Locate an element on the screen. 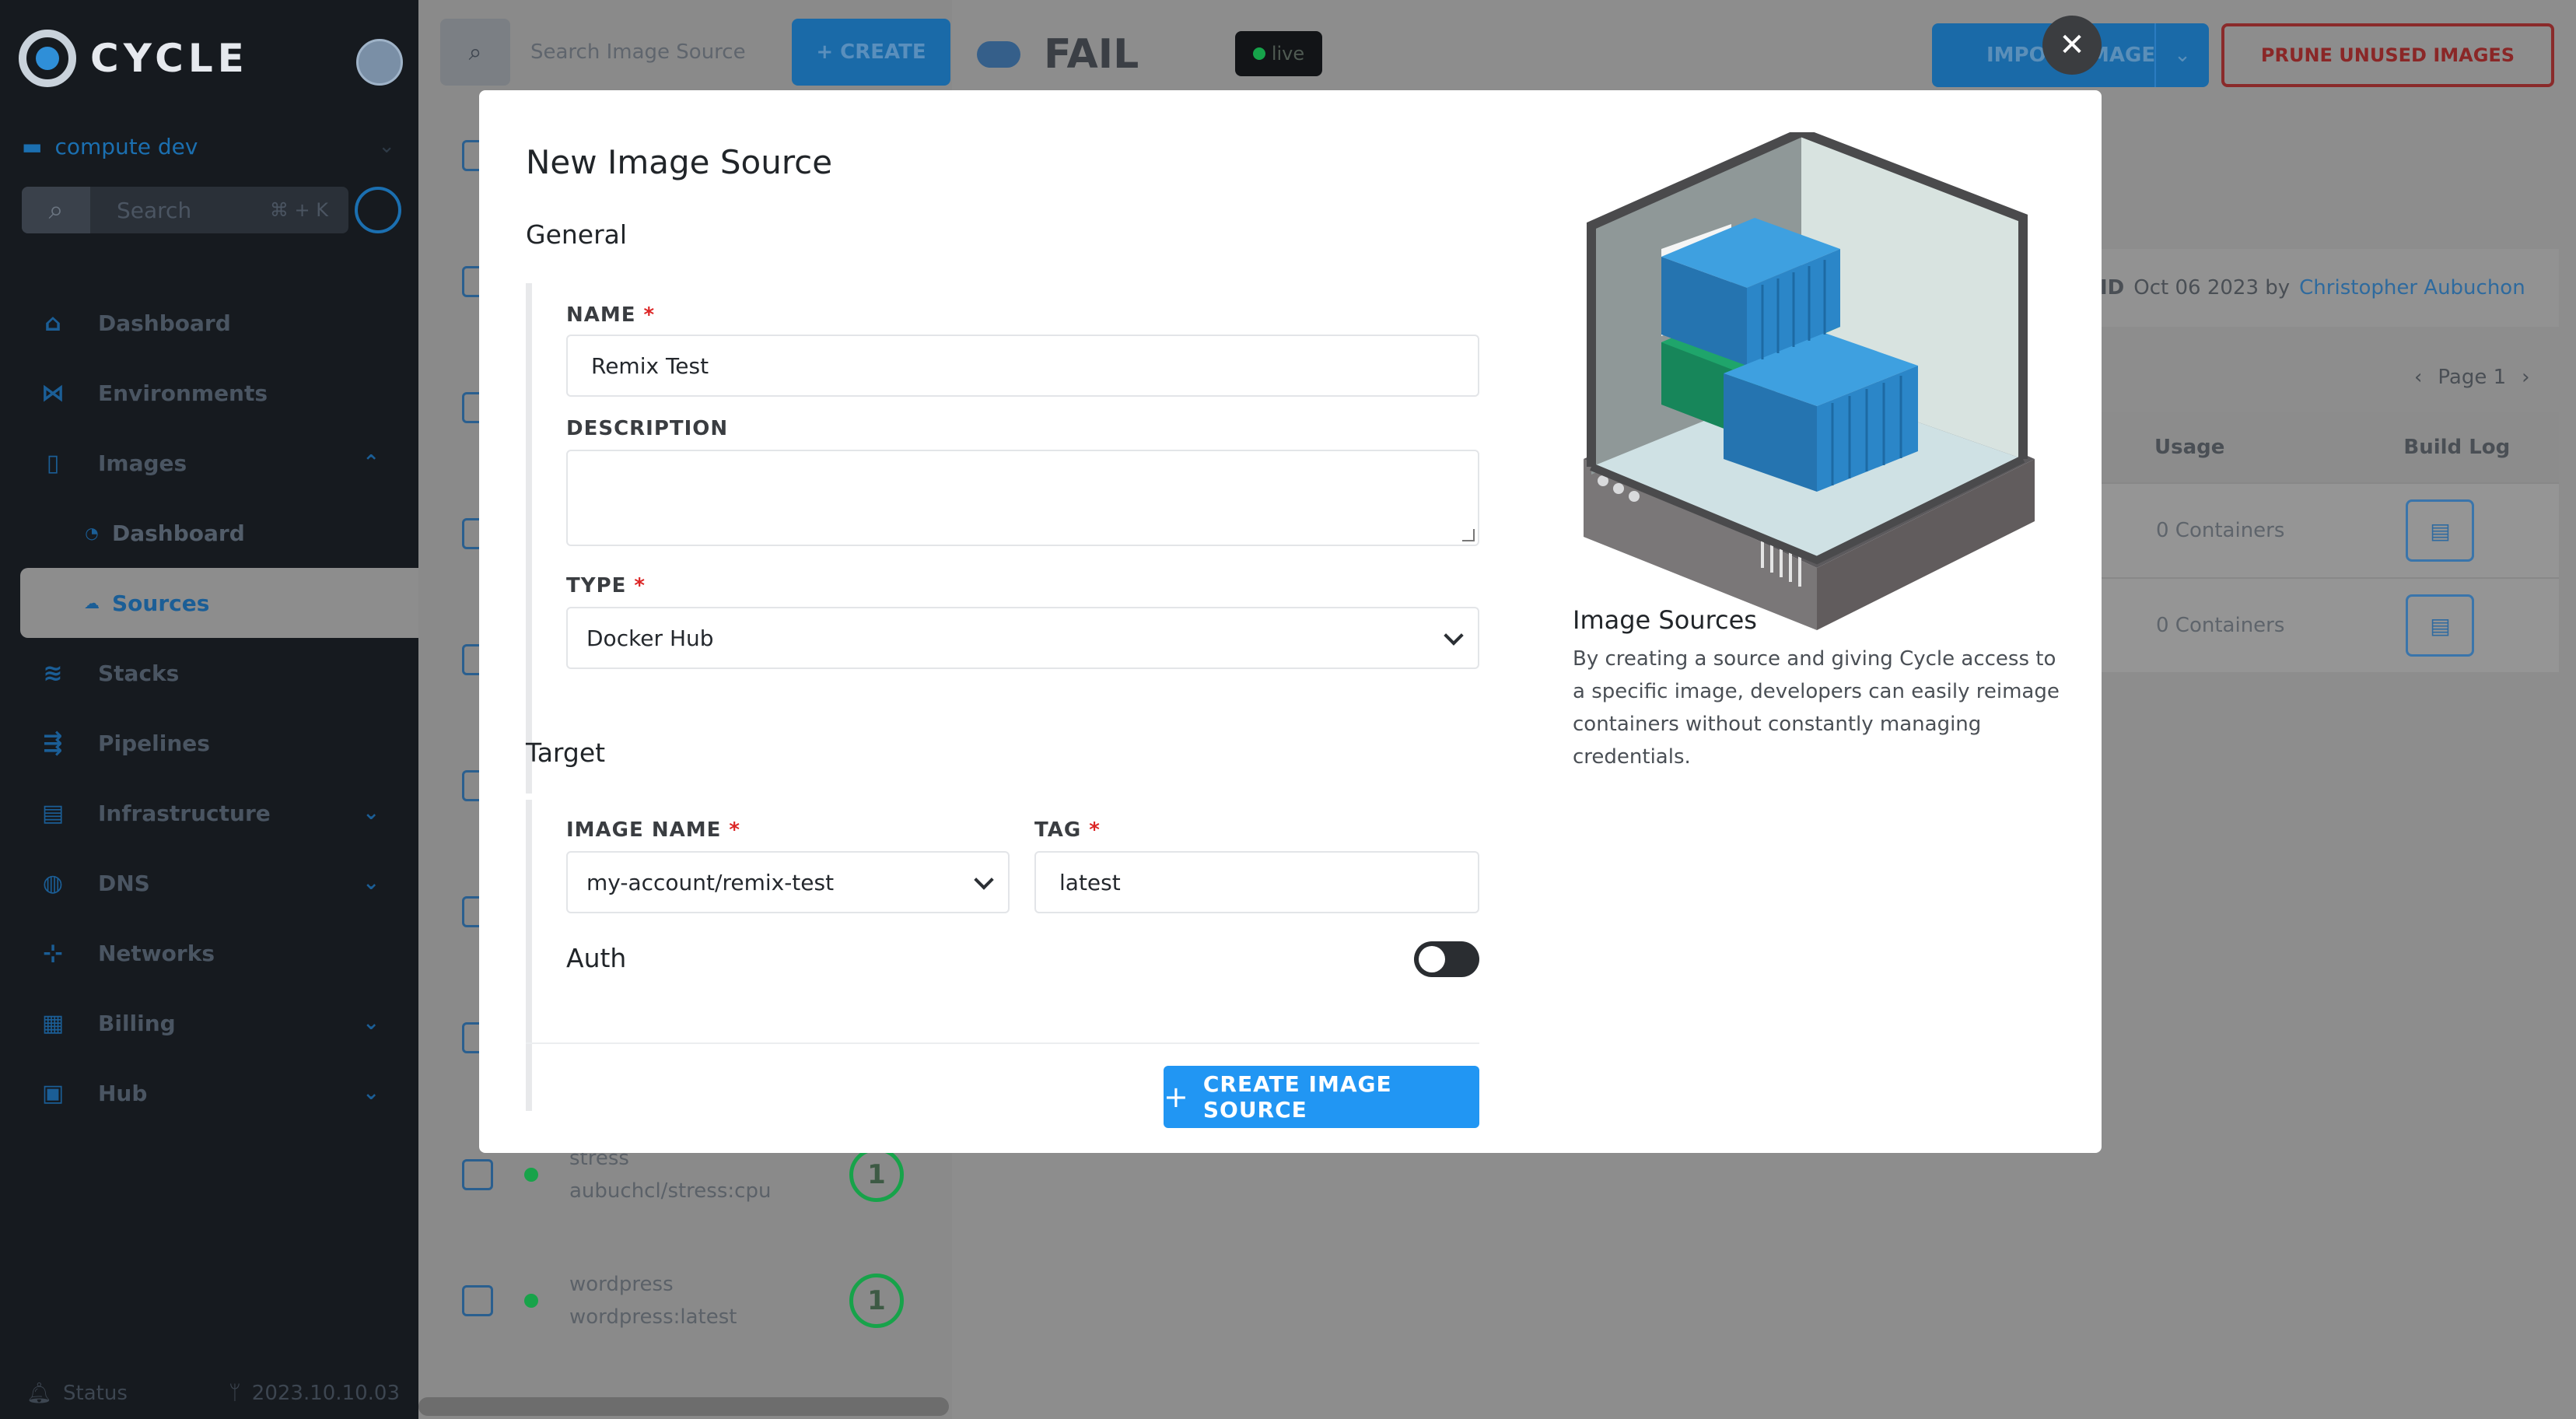 The height and width of the screenshot is (1419, 2576). create-button: + CREATE is located at coordinates (871, 52).